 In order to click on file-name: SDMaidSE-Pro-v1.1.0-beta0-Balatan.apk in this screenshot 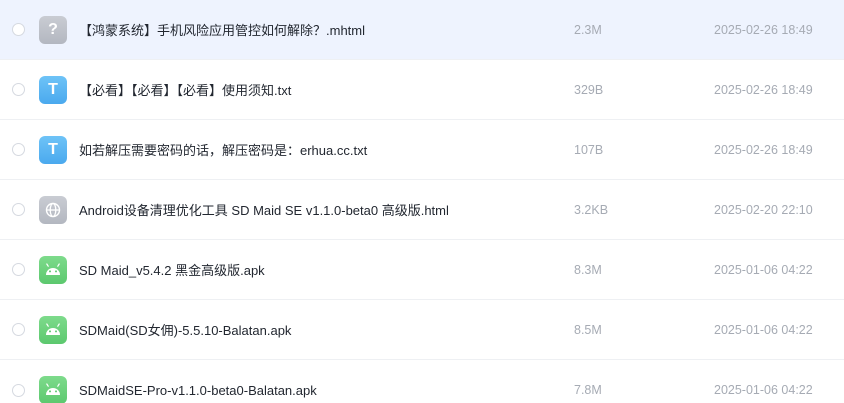, I will do `click(198, 390)`.